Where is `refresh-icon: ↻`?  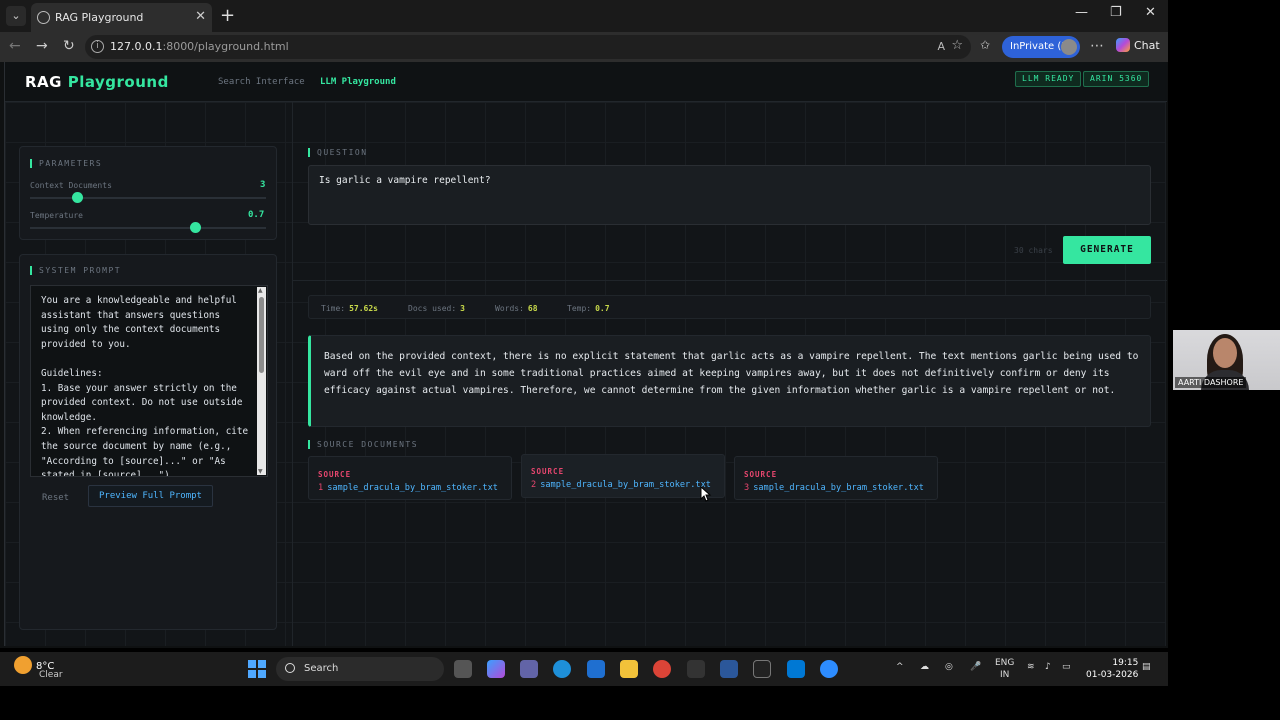
refresh-icon: ↻ is located at coordinates (69, 46).